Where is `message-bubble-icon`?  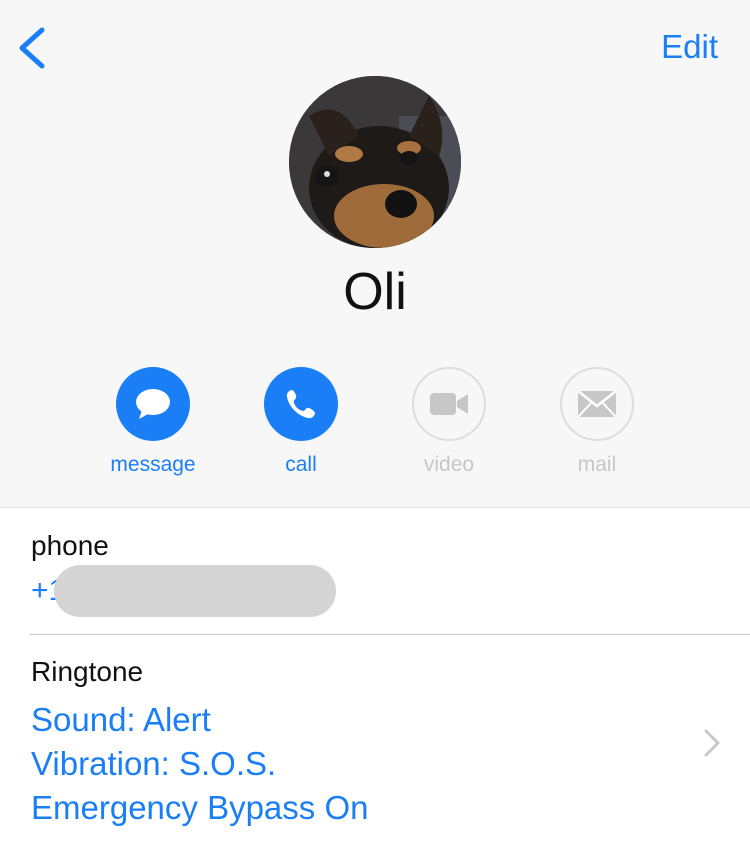
message-bubble-icon is located at coordinates (153, 404).